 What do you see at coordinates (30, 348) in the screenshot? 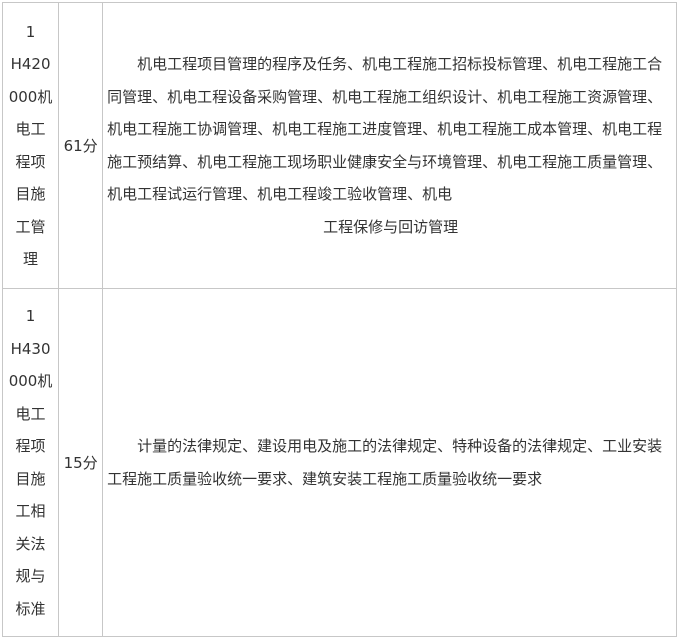
I see `code-line: H430` at bounding box center [30, 348].